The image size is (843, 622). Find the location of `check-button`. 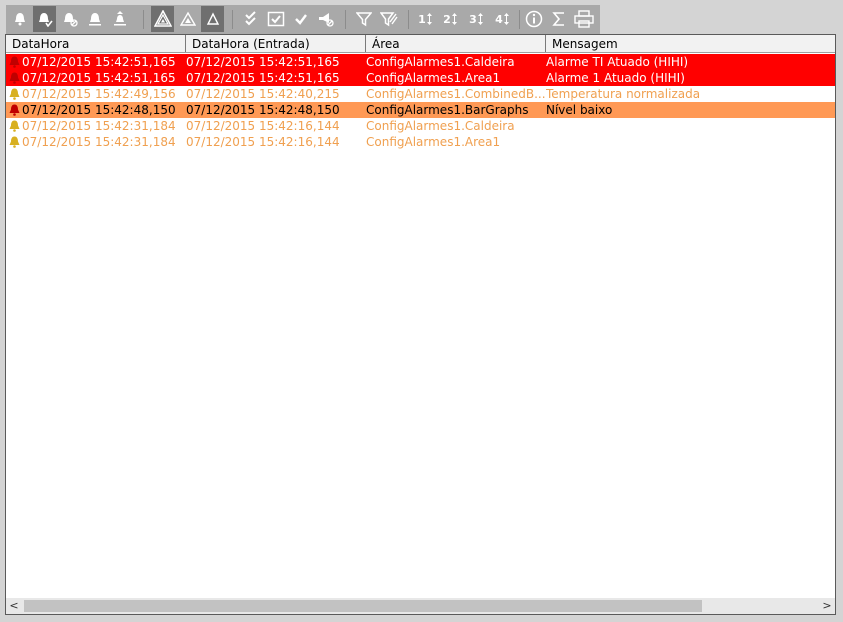

check-button is located at coordinates (300, 19).